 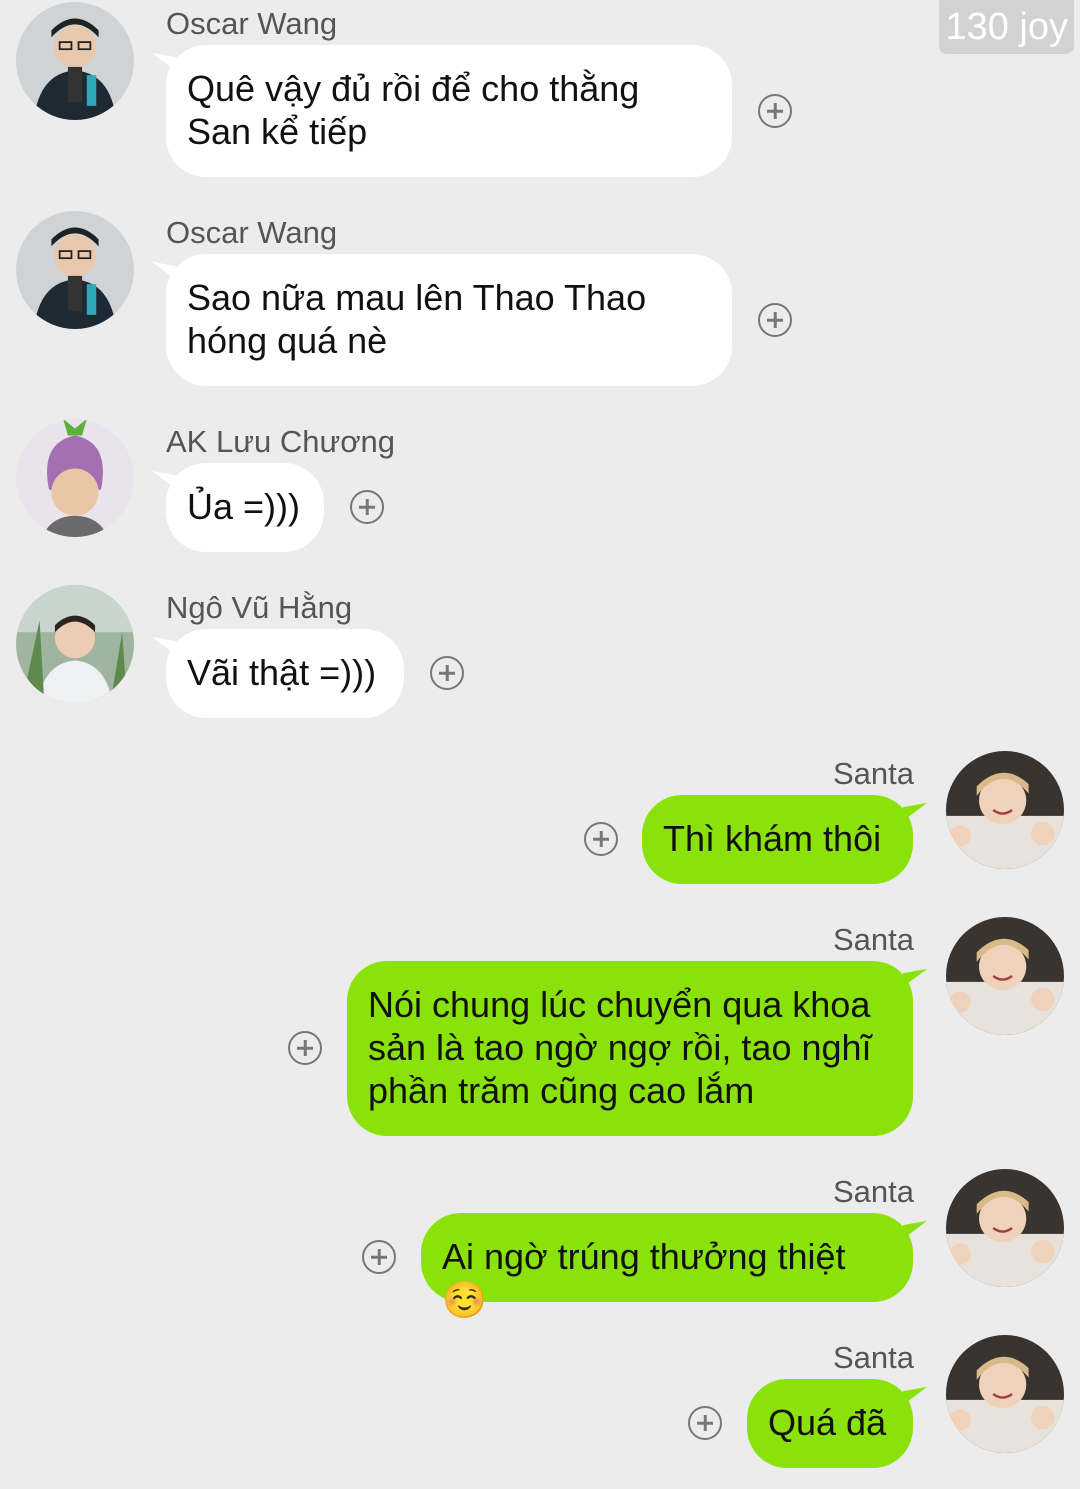 I want to click on message-bubble: Quê vậy đủ rồi để cho thằng San kể tiếp, so click(x=449, y=111).